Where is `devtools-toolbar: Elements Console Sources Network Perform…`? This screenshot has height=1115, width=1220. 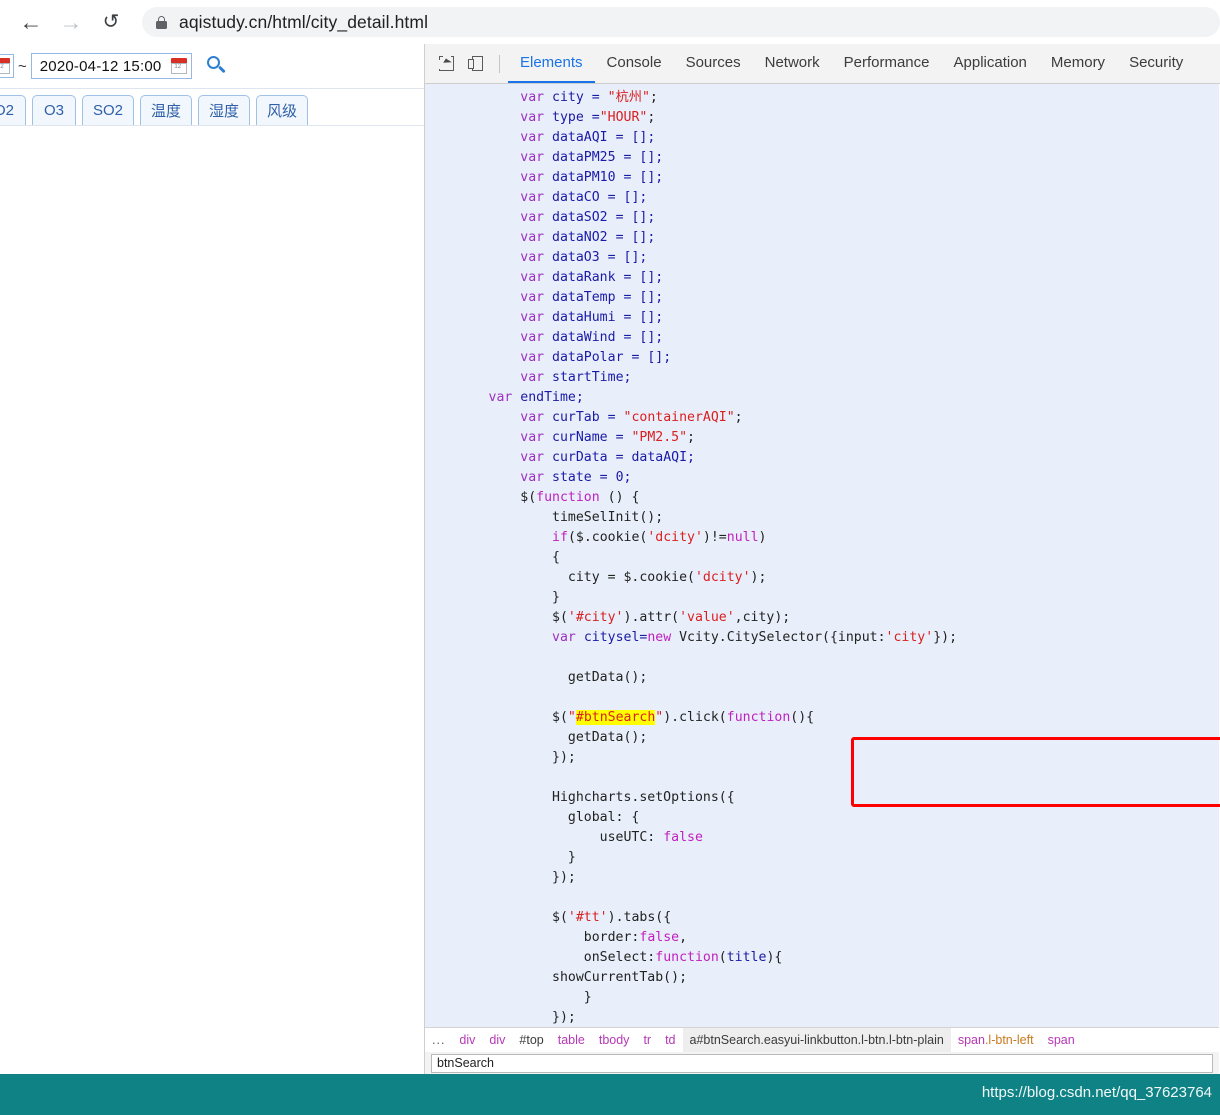
devtools-toolbar: Elements Console Sources Network Perform… is located at coordinates (822, 64).